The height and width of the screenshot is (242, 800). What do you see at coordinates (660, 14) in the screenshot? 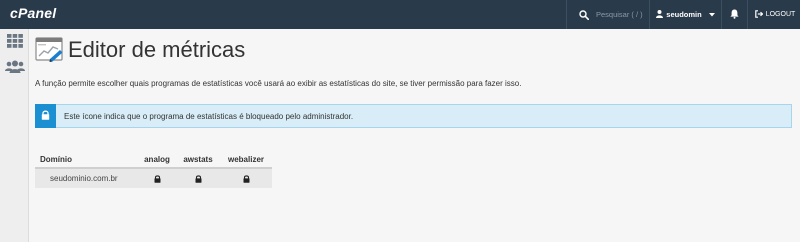
I see `user-icon` at bounding box center [660, 14].